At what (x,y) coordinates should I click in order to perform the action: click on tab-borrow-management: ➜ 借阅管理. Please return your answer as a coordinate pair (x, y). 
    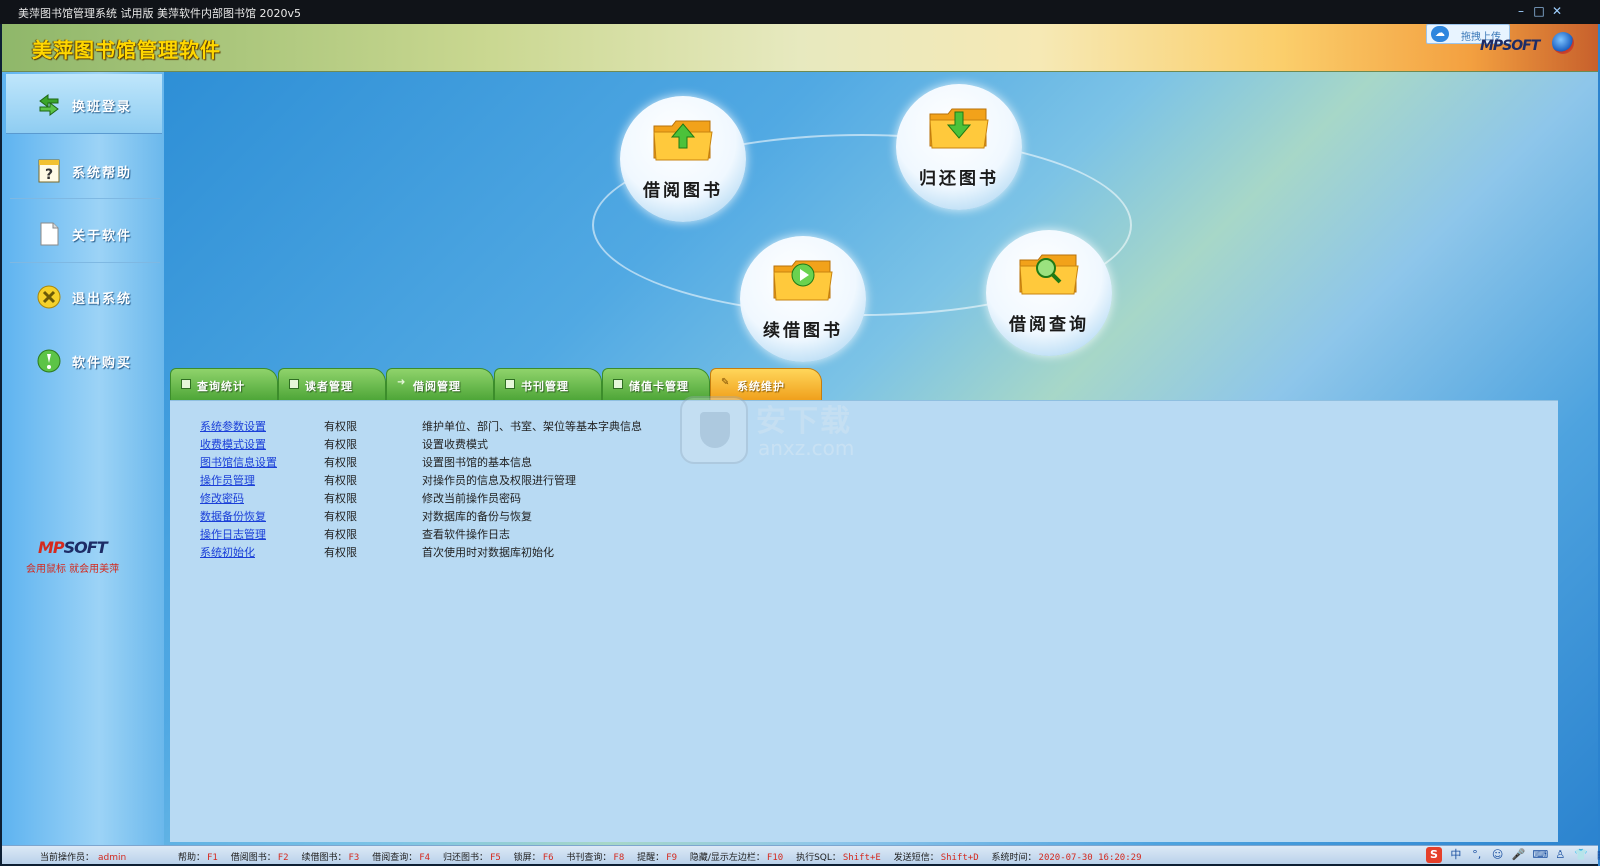
    Looking at the image, I should click on (440, 384).